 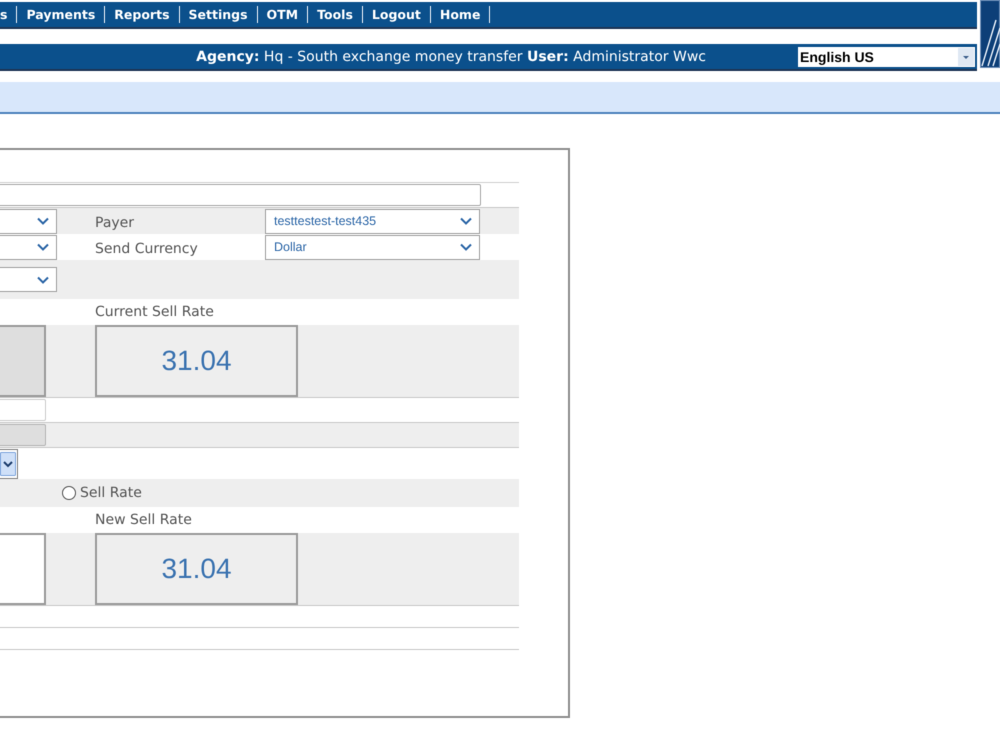 I want to click on radio-button, so click(x=69, y=493).